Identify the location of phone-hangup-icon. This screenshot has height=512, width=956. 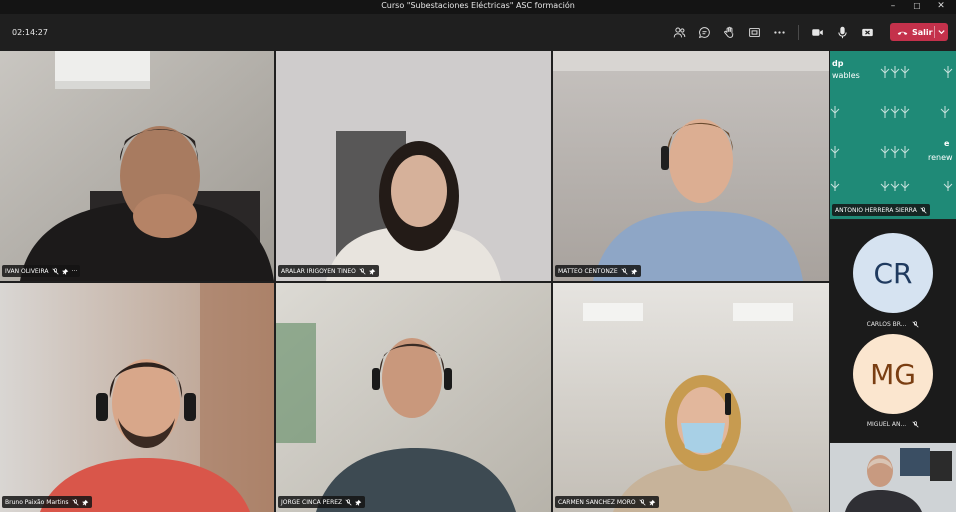
(902, 33).